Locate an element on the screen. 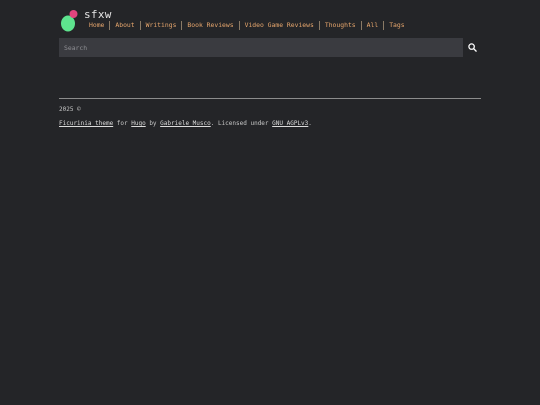 This screenshot has width=540, height=405. search-bar is located at coordinates (270, 47).